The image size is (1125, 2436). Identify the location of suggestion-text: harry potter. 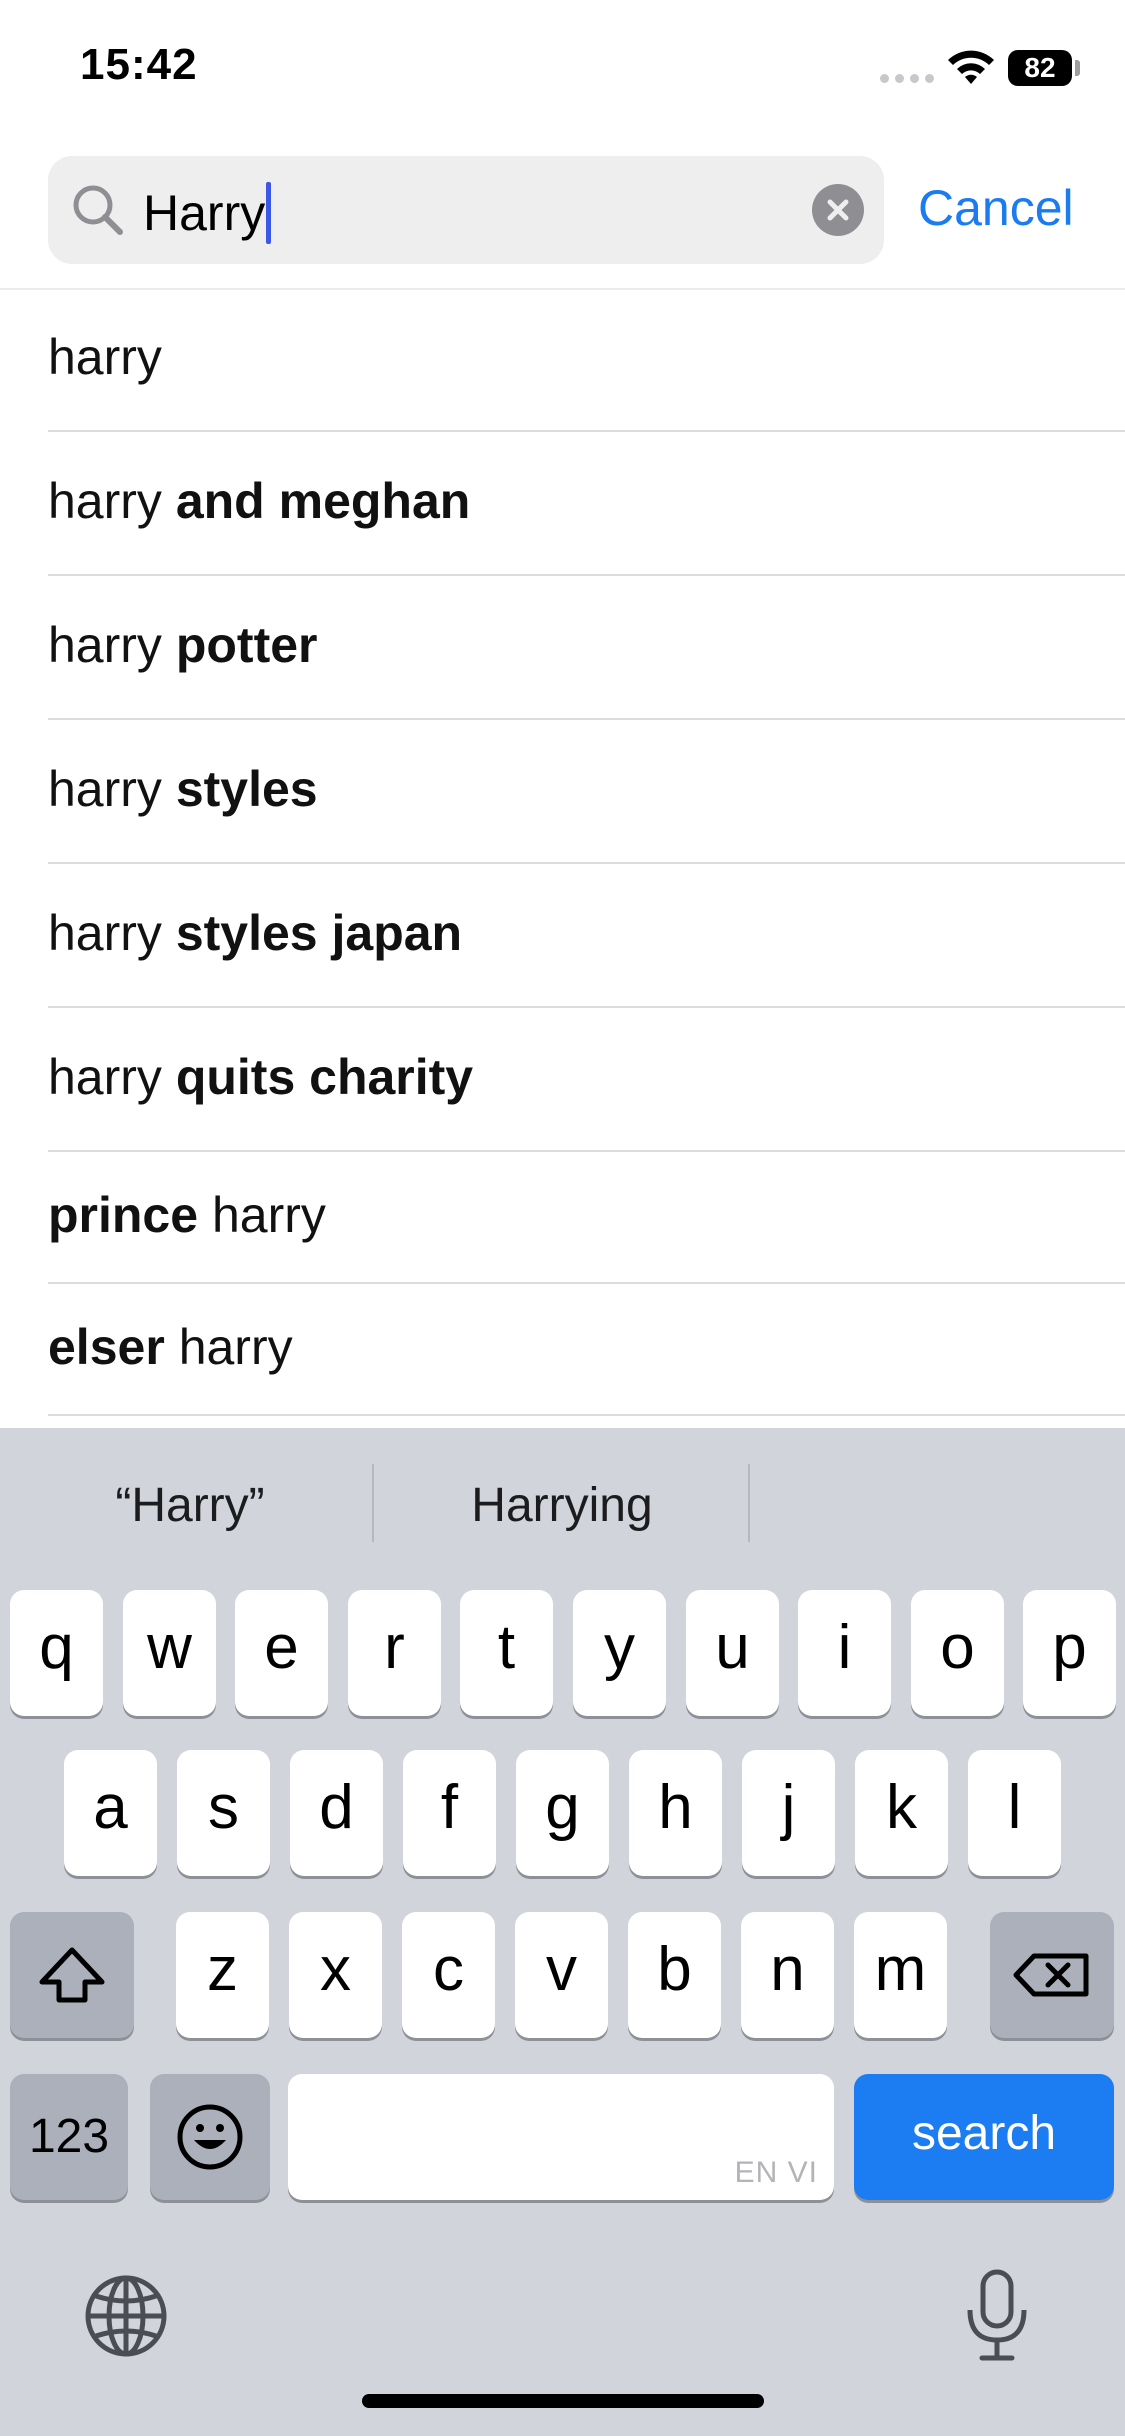
(182, 645).